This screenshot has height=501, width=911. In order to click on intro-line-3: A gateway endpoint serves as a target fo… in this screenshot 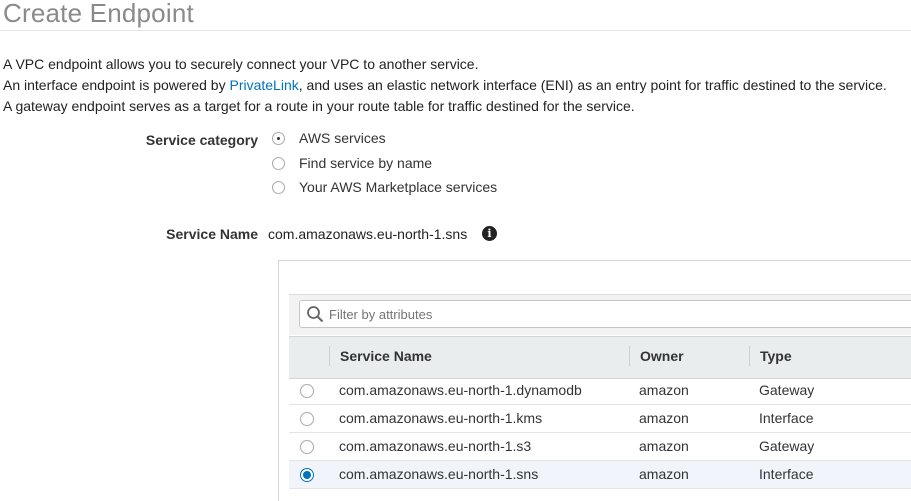, I will do `click(319, 106)`.